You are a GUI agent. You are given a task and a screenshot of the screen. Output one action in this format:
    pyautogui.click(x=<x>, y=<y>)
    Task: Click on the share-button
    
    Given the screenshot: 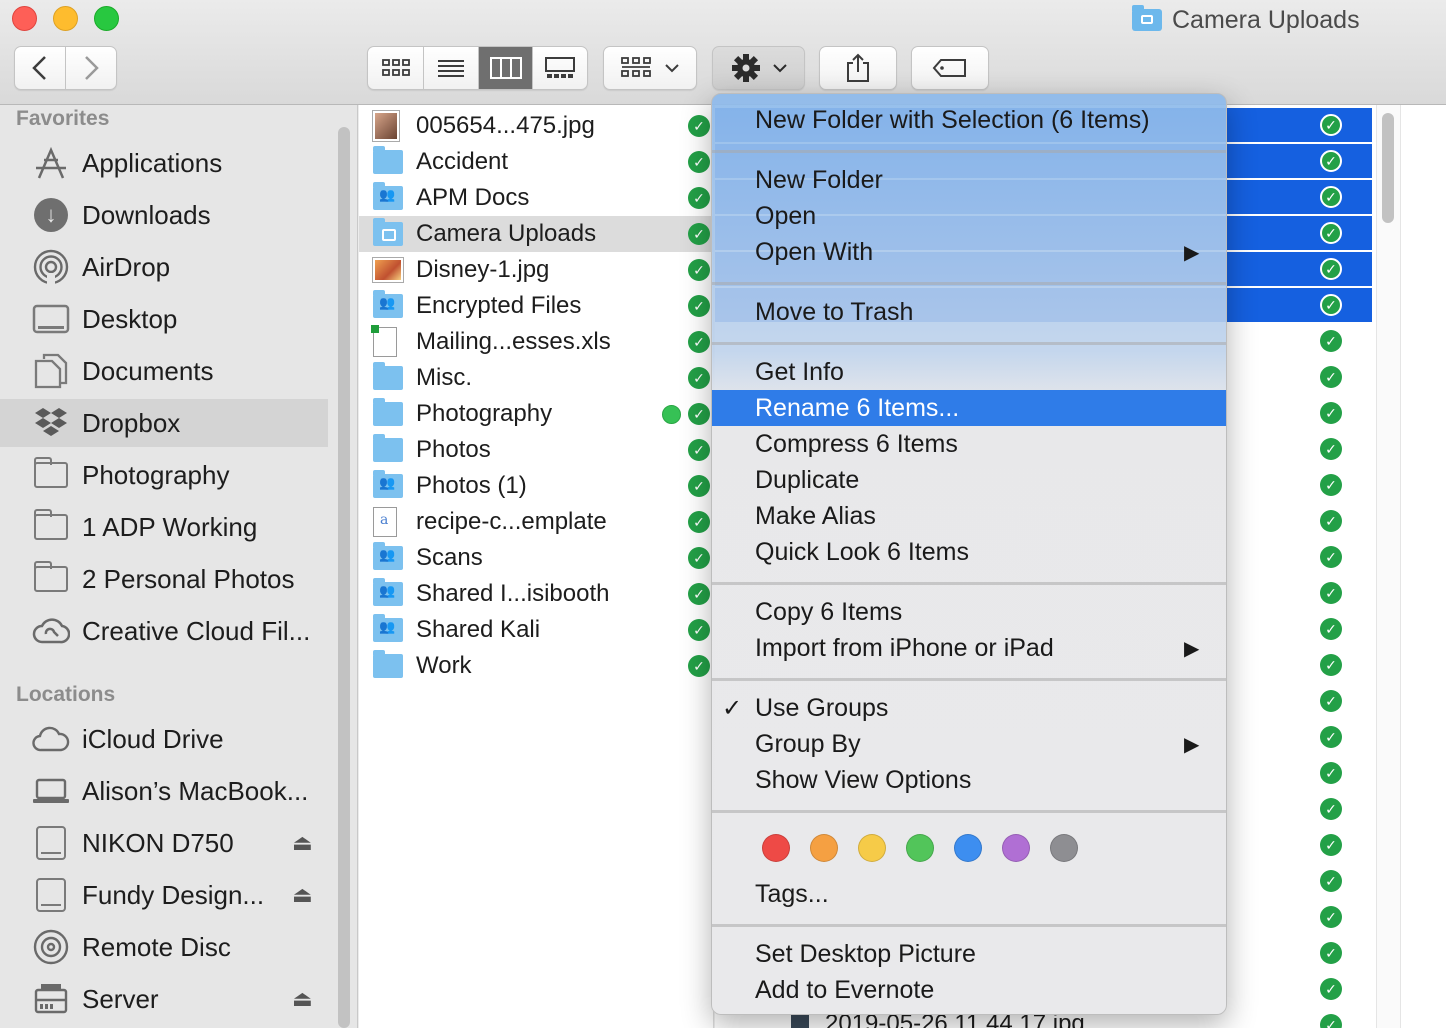 What is the action you would take?
    pyautogui.click(x=858, y=68)
    